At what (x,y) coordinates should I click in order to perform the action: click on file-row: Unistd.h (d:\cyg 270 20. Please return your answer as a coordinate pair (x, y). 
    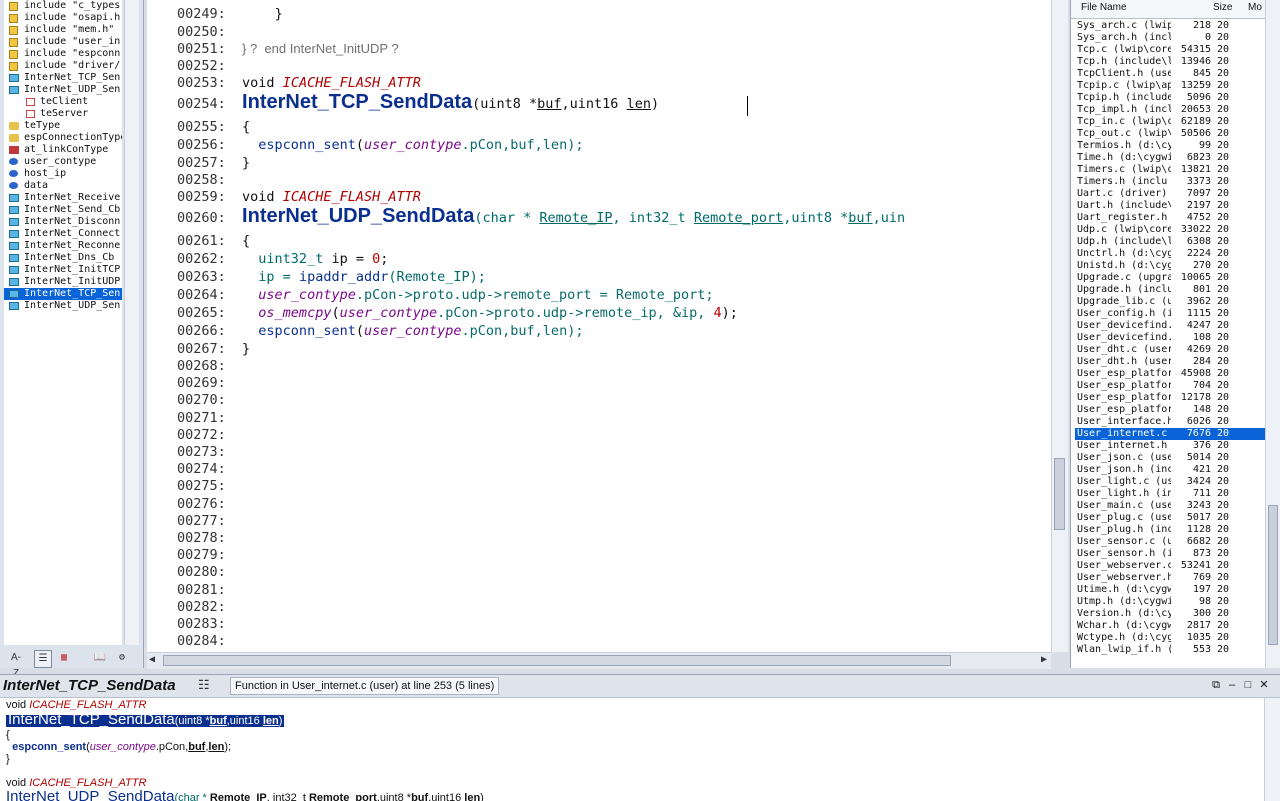
    Looking at the image, I should click on (1170, 266).